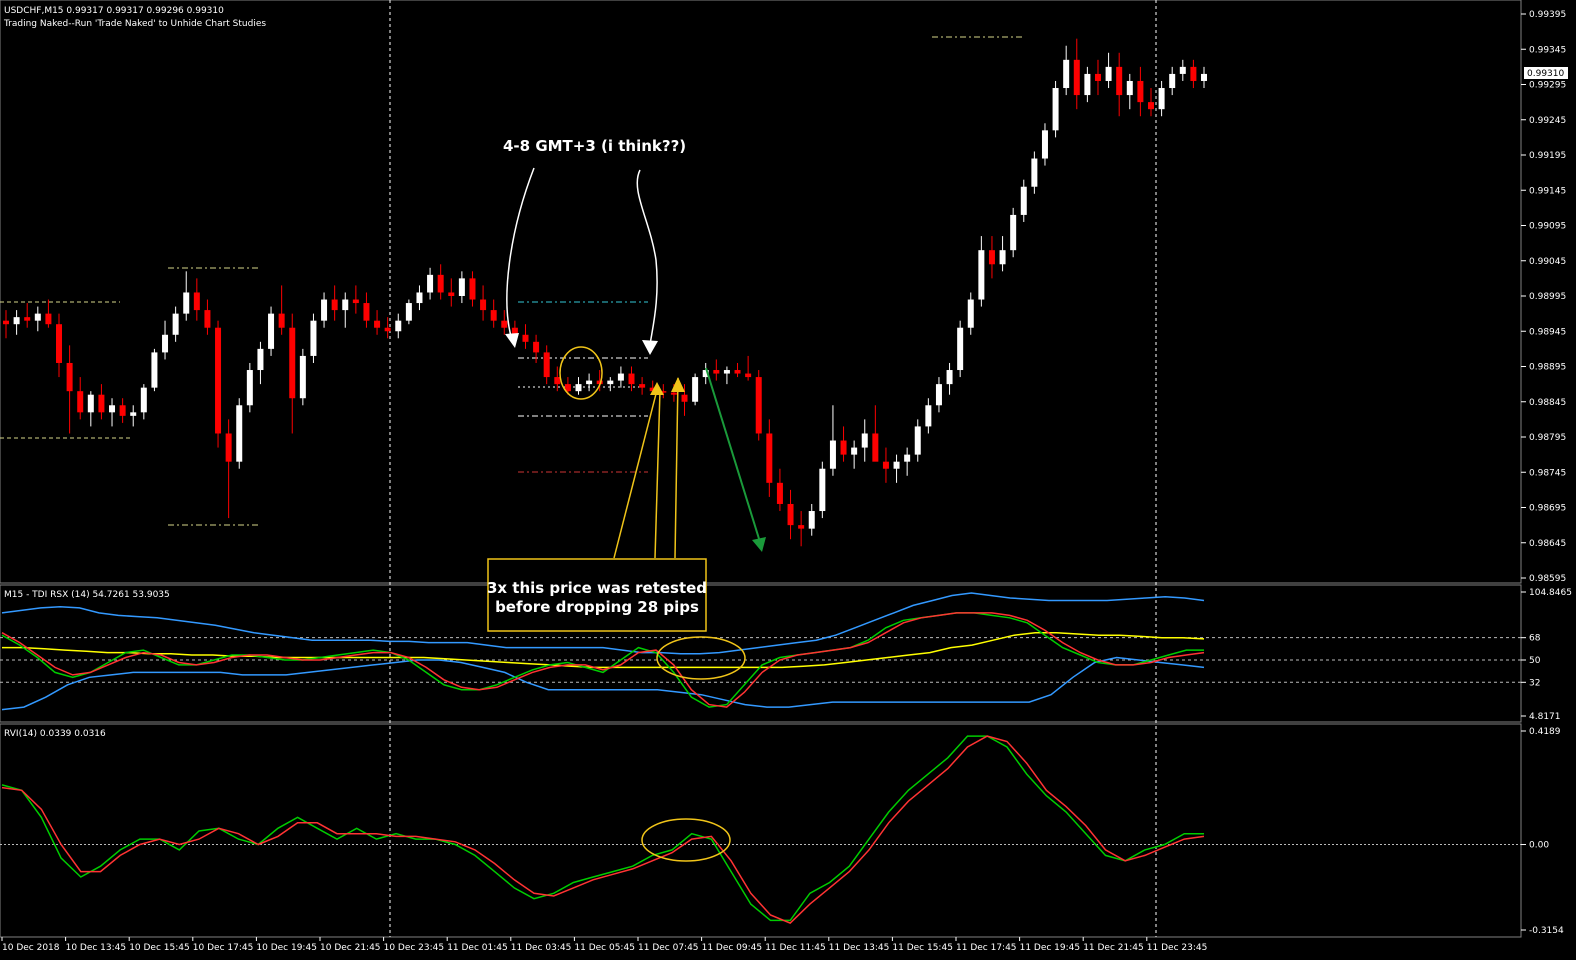 The height and width of the screenshot is (960, 1576). I want to click on tdi-panel, so click(761, 653).